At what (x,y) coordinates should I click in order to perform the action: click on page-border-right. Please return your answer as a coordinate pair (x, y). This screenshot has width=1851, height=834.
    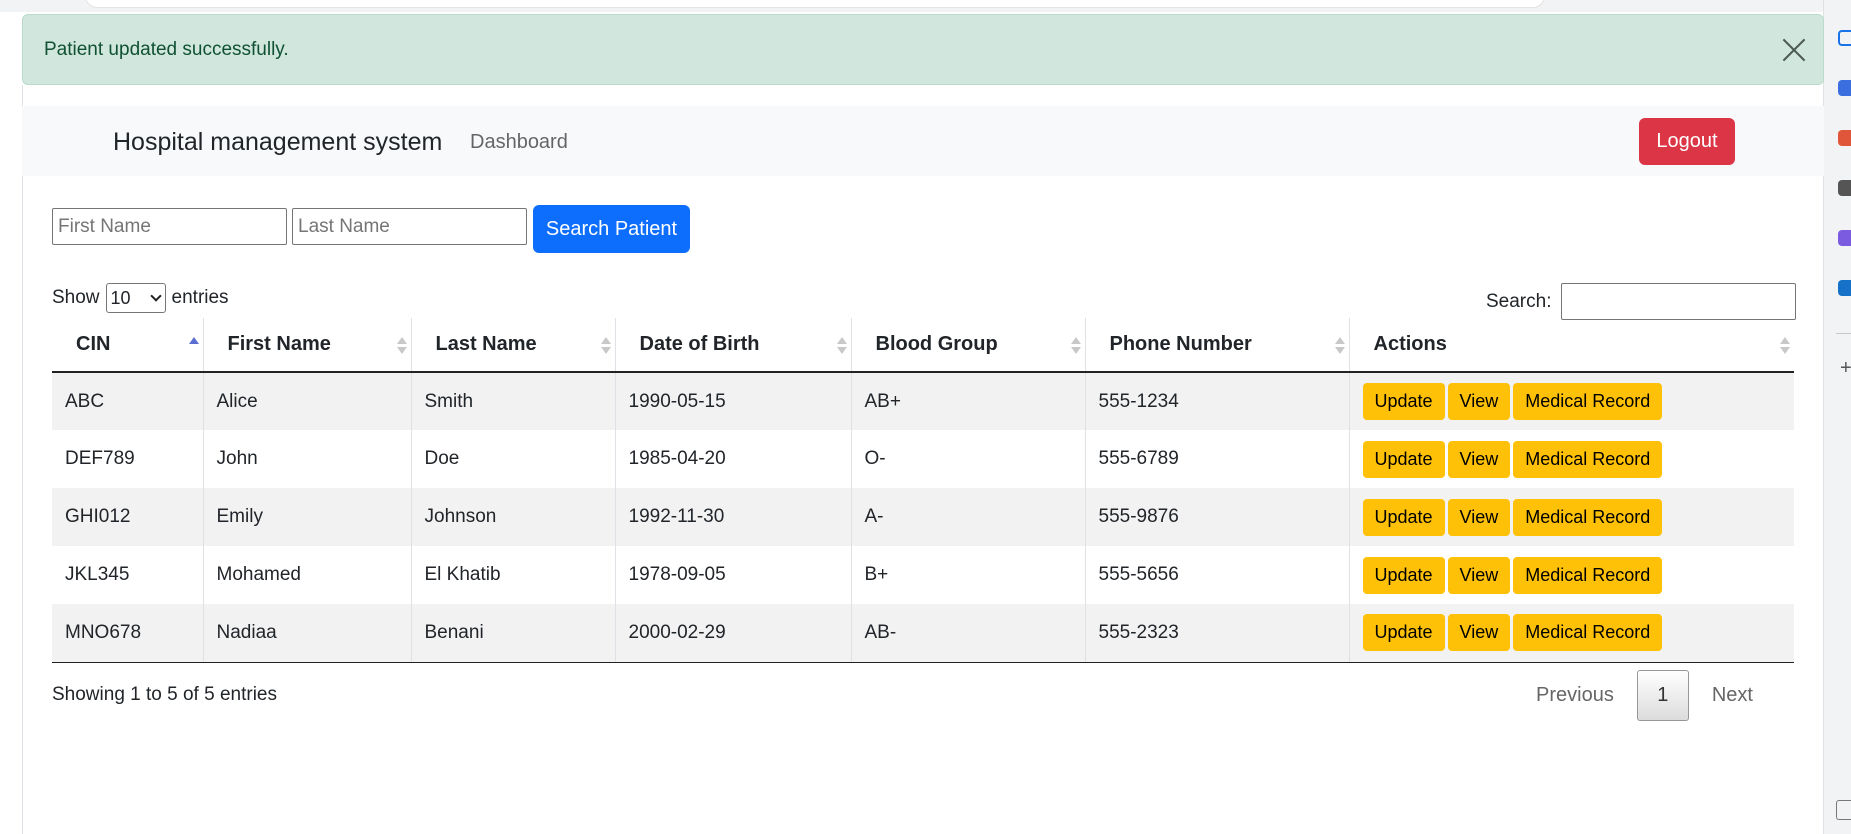
    Looking at the image, I should click on (1823, 459).